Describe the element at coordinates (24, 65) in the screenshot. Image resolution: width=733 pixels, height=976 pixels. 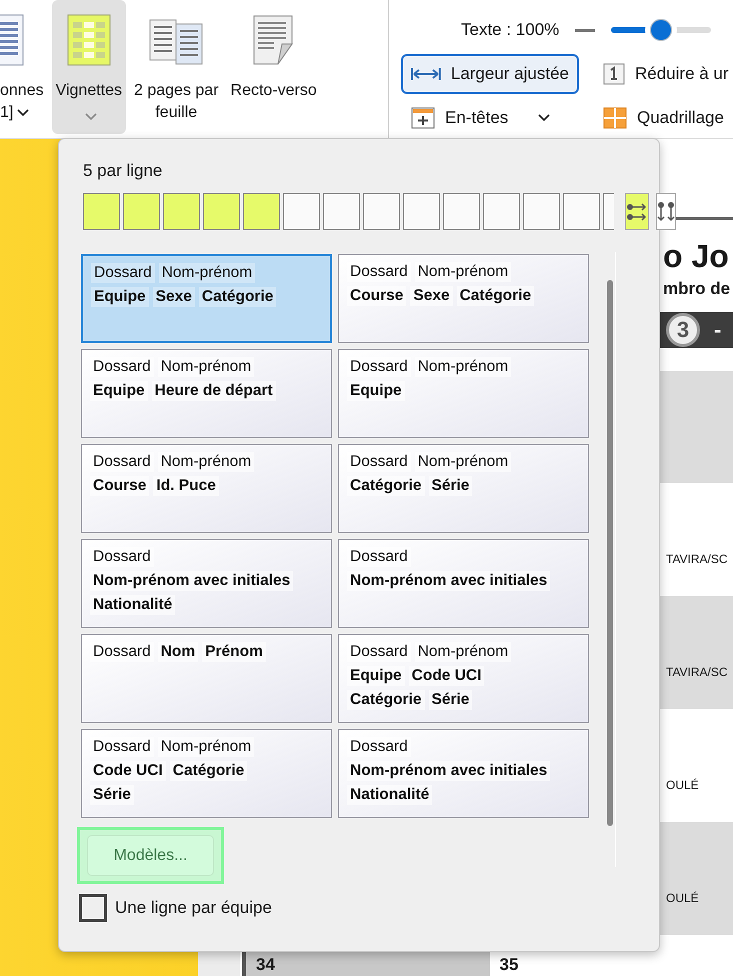
I see `layout-button: onnes 1]` at that location.